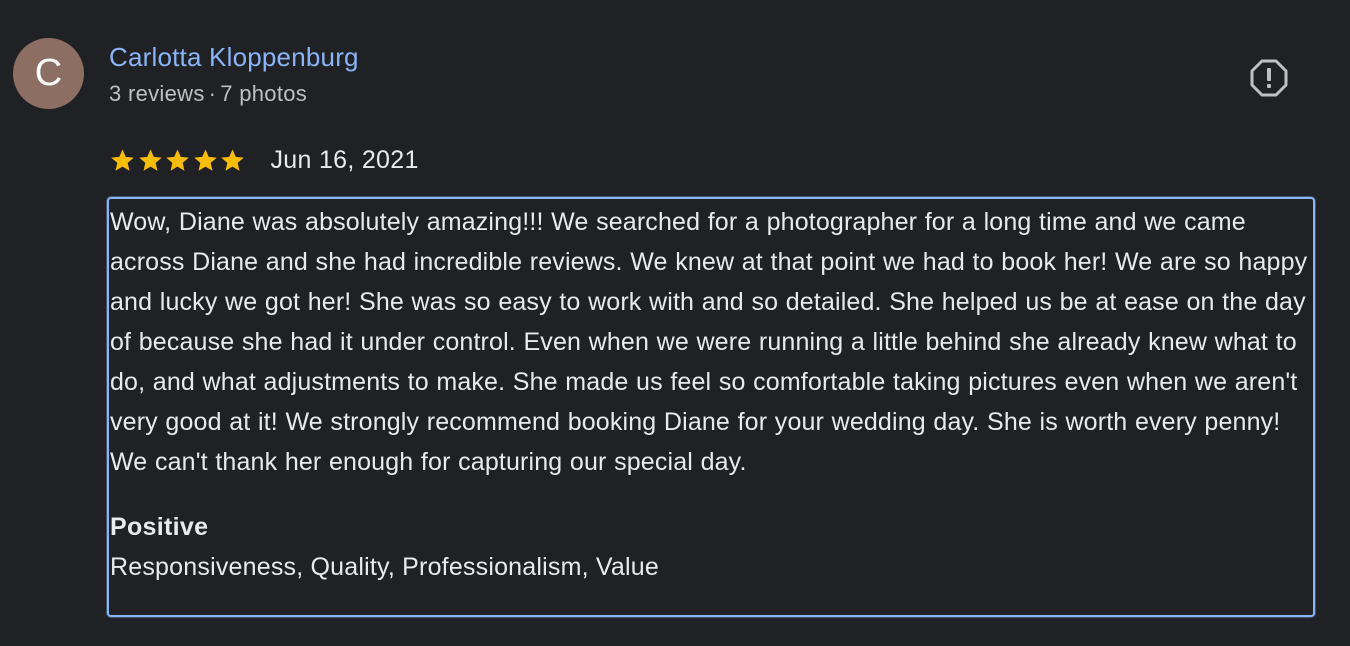 The width and height of the screenshot is (1350, 646). I want to click on author-name-link: Carlotta Kloppenburg, so click(234, 57).